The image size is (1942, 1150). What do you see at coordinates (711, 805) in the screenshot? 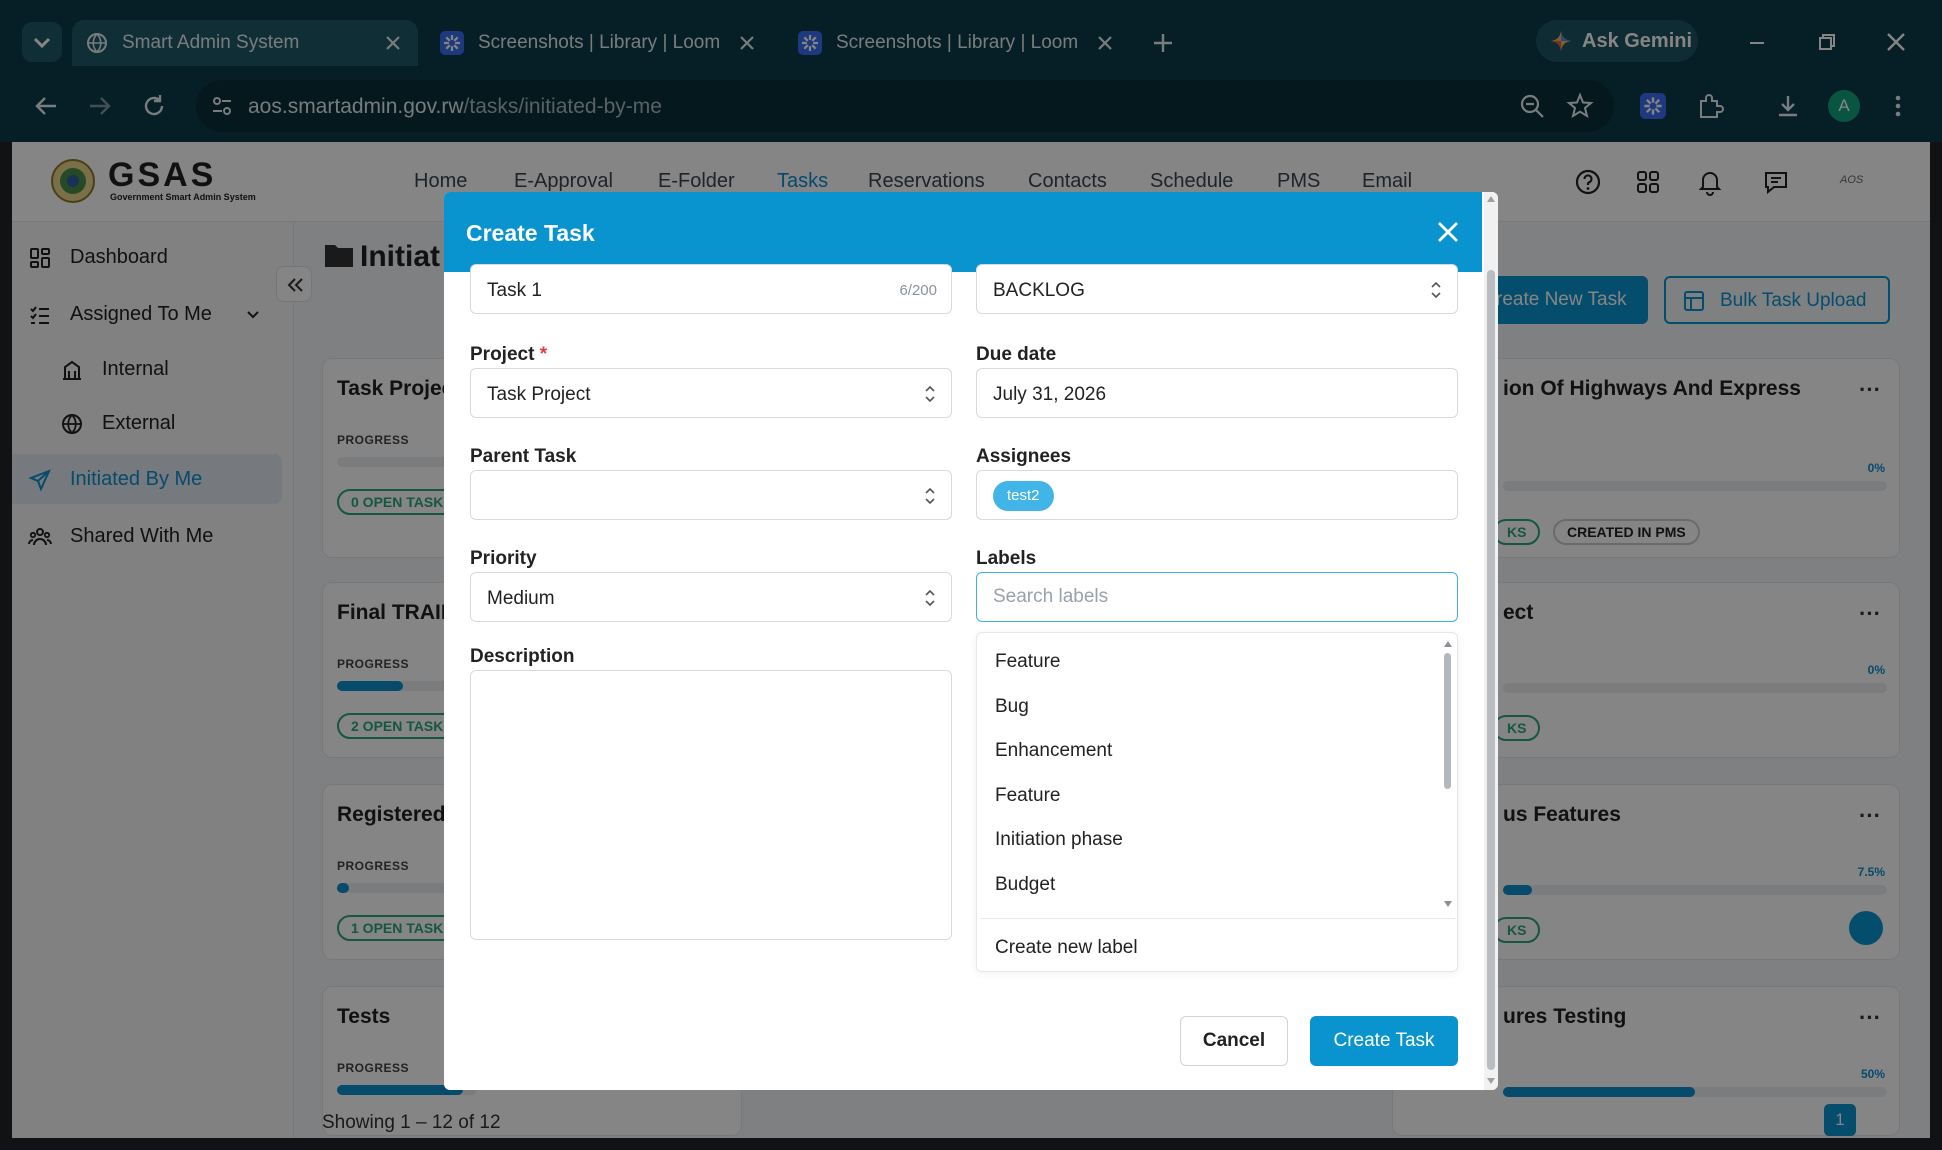
I see `description-textarea` at bounding box center [711, 805].